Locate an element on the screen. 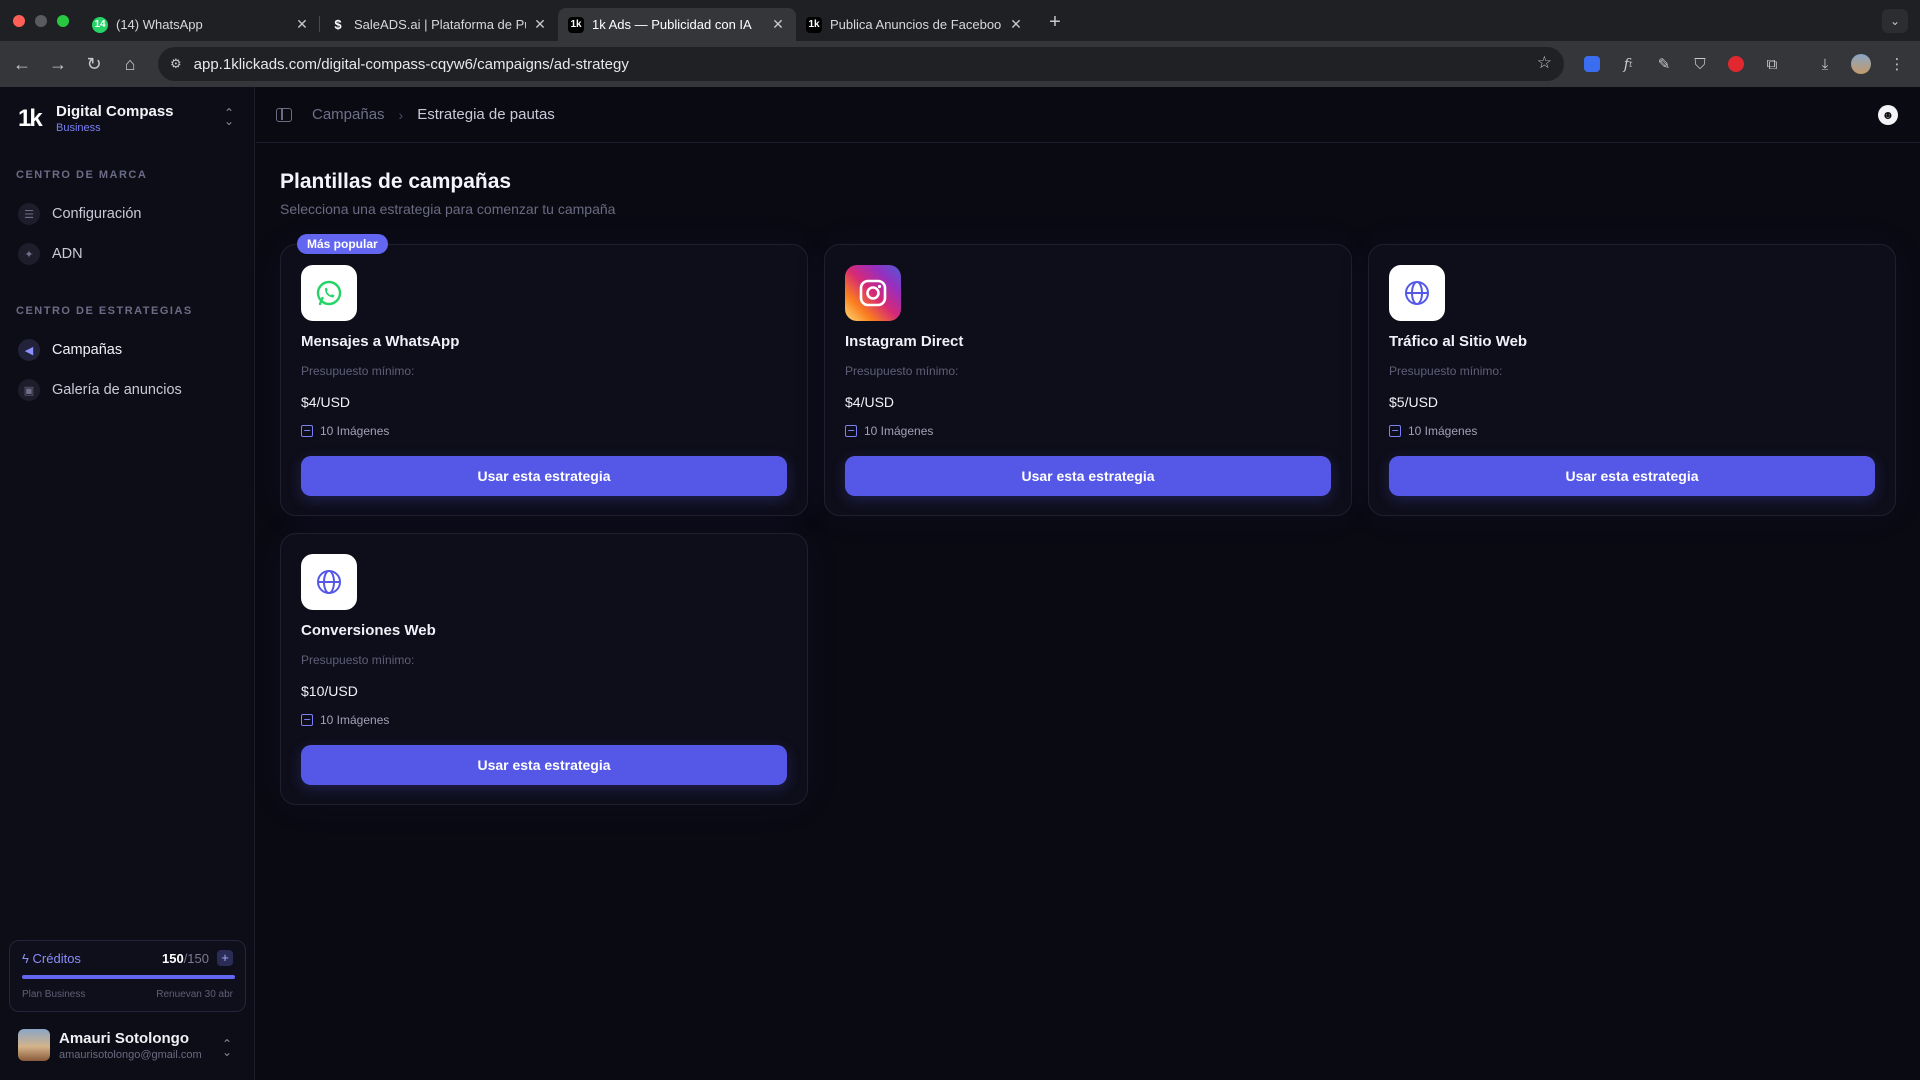 This screenshot has width=1920, height=1080. card-title: Conversiones Web is located at coordinates (368, 630).